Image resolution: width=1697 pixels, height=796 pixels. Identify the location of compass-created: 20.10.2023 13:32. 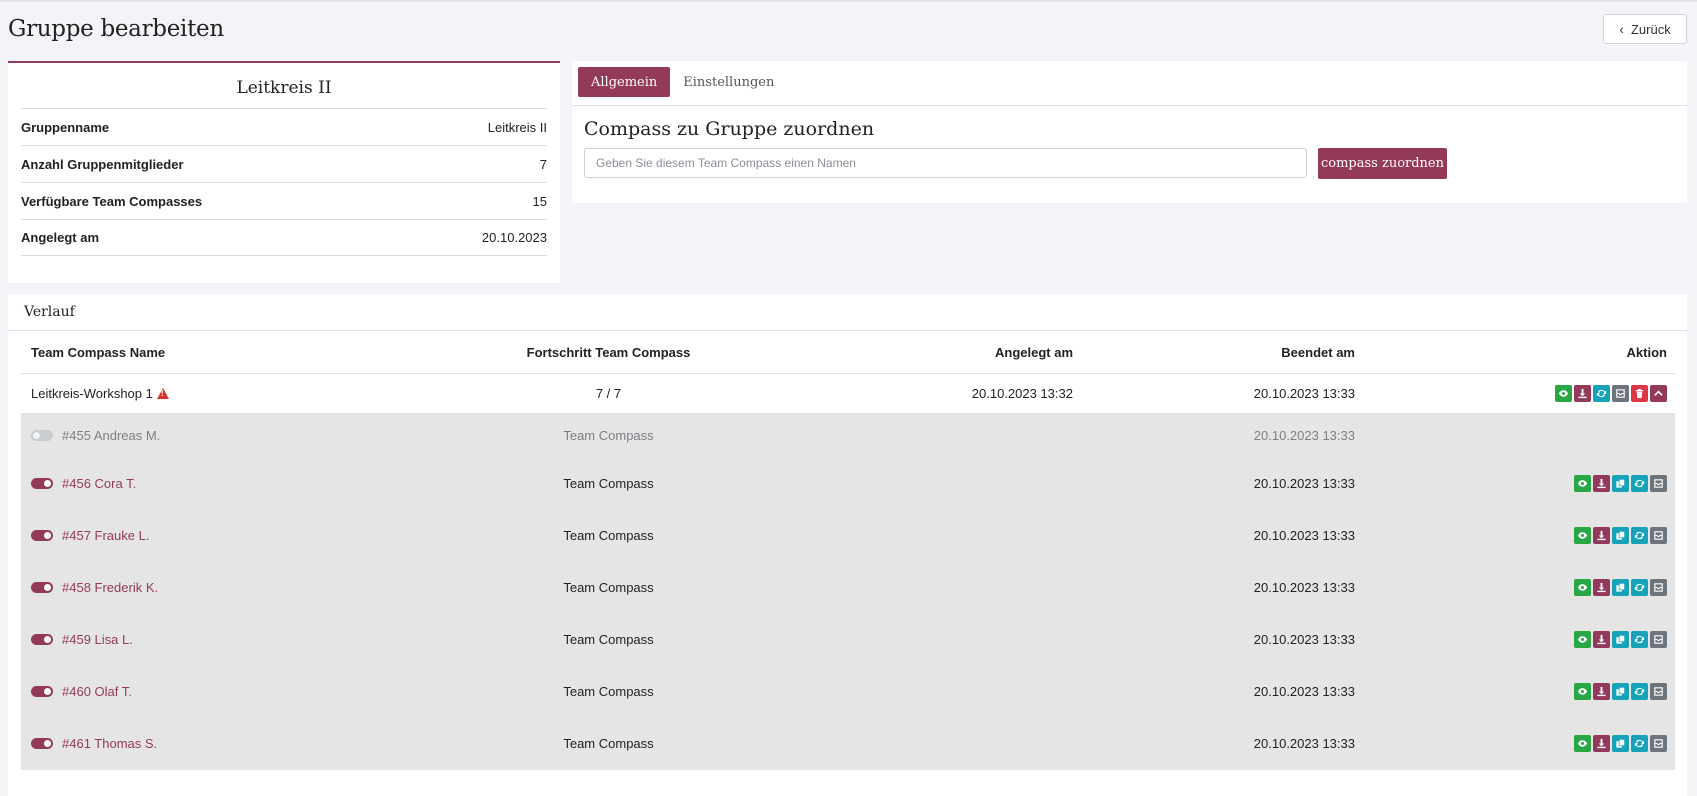
(1022, 393).